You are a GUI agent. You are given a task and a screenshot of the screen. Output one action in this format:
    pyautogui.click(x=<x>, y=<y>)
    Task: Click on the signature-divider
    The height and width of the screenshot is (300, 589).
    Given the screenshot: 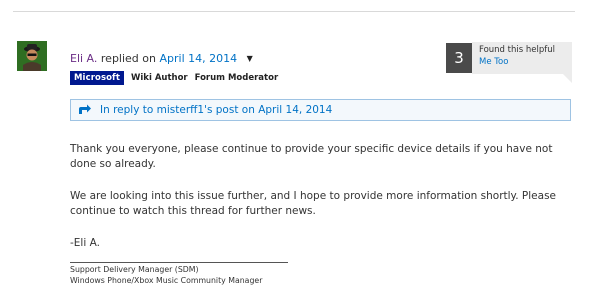 What is the action you would take?
    pyautogui.click(x=179, y=262)
    